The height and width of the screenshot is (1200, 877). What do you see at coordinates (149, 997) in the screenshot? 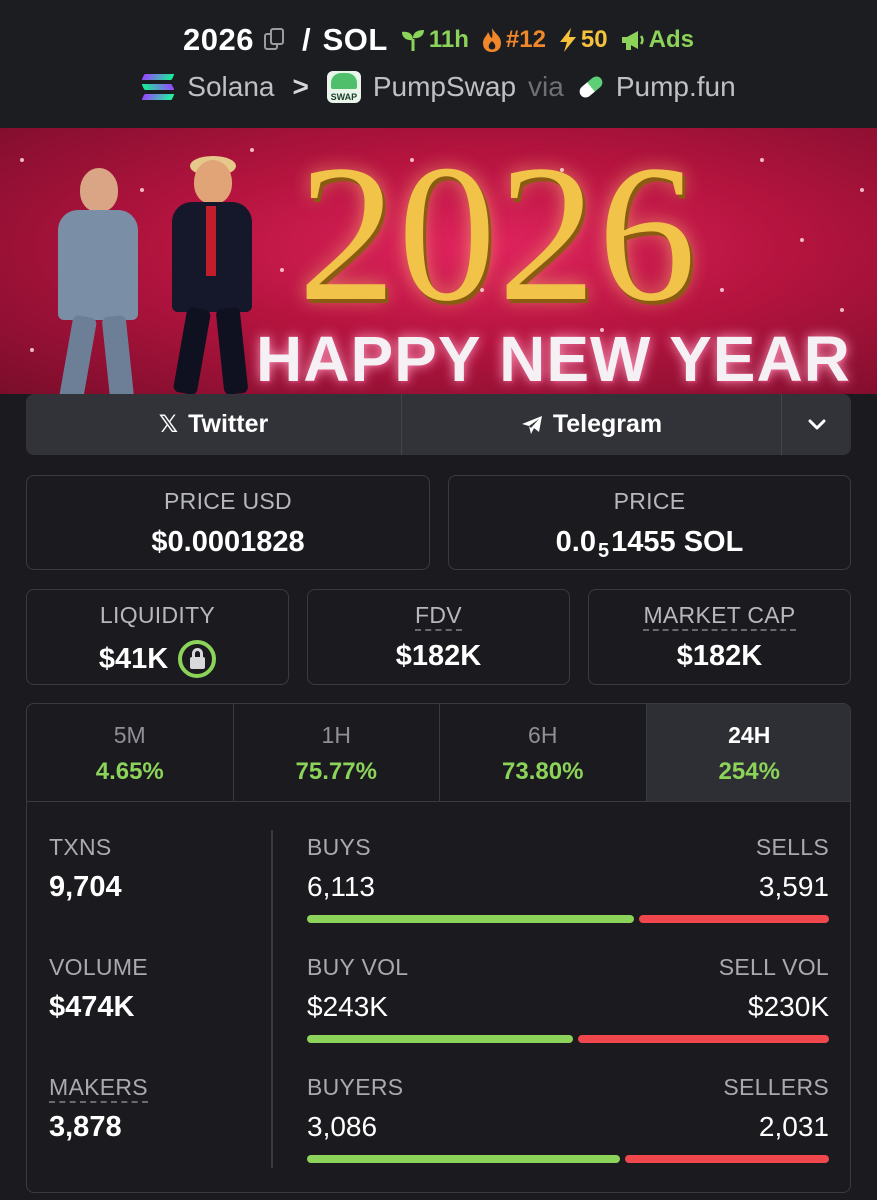
I see `totals-column: TXNS 9,704 VOLUME $474K MAKERS 3,878` at bounding box center [149, 997].